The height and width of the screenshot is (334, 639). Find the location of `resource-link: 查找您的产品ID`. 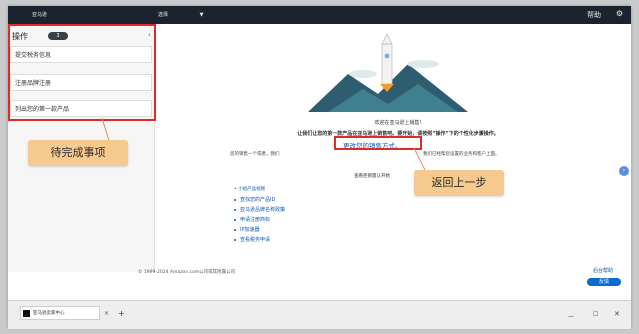

resource-link: 查找您的产品ID is located at coordinates (254, 199).